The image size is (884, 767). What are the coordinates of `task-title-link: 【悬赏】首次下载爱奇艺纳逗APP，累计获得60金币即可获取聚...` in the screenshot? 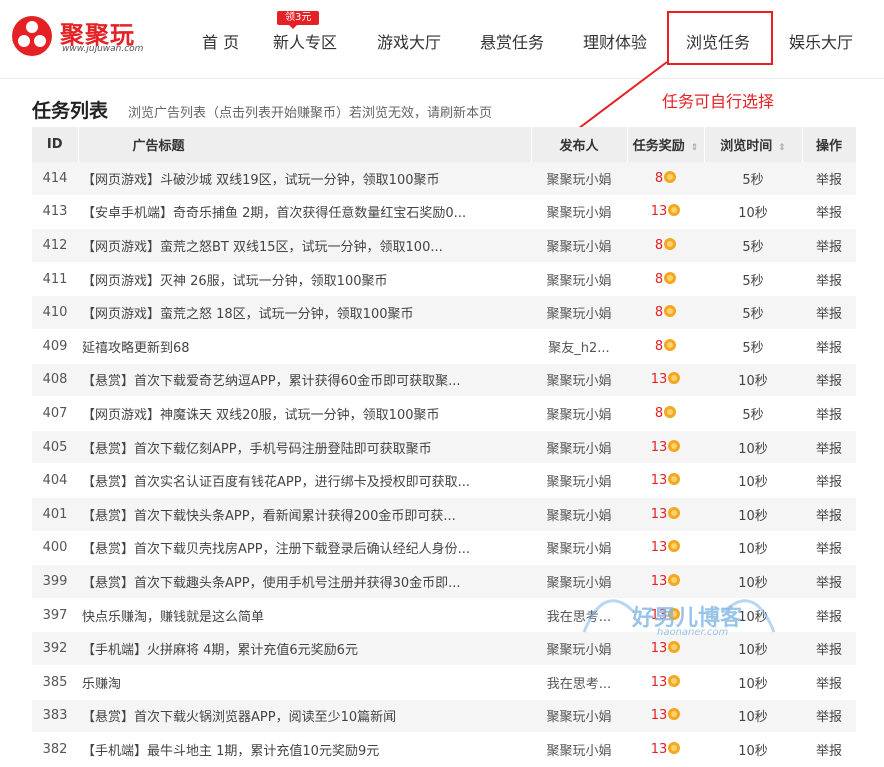 It's located at (304, 380).